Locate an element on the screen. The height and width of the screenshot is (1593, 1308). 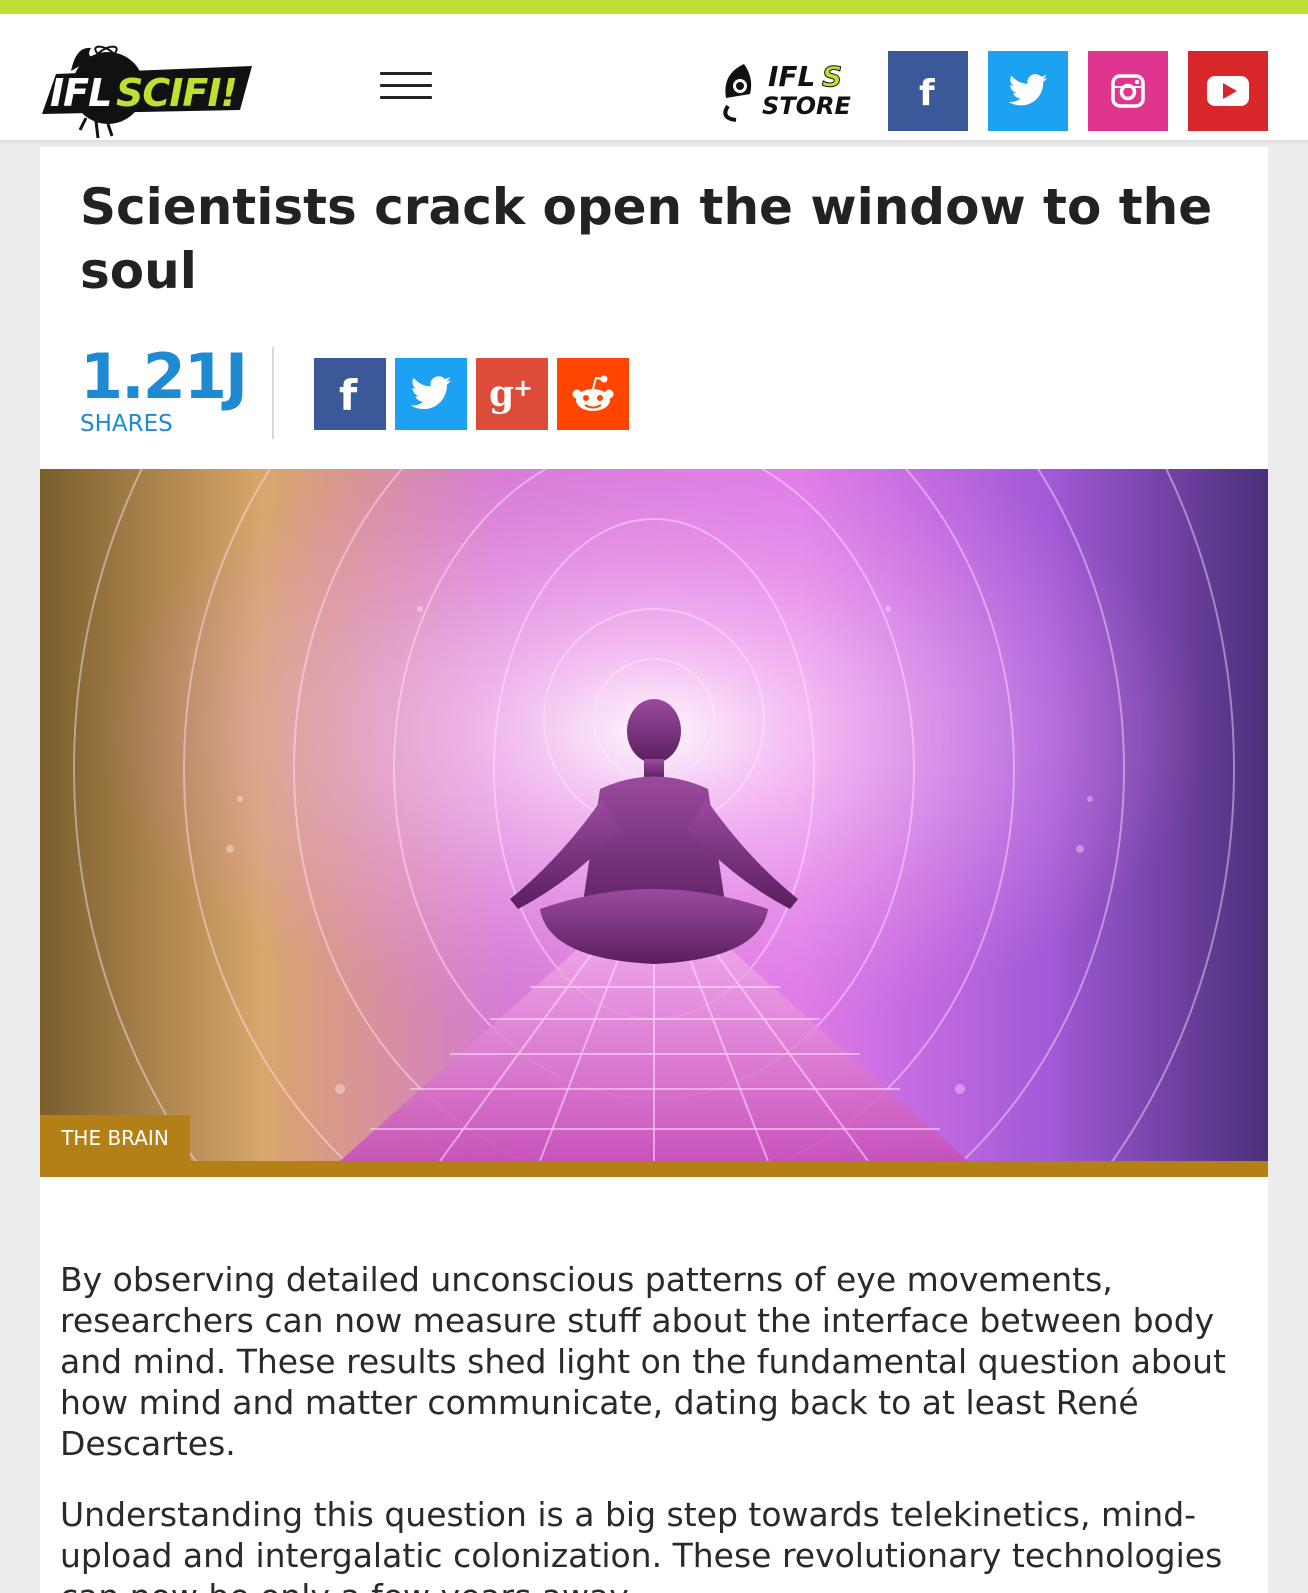
instagram-icon is located at coordinates (1128, 91).